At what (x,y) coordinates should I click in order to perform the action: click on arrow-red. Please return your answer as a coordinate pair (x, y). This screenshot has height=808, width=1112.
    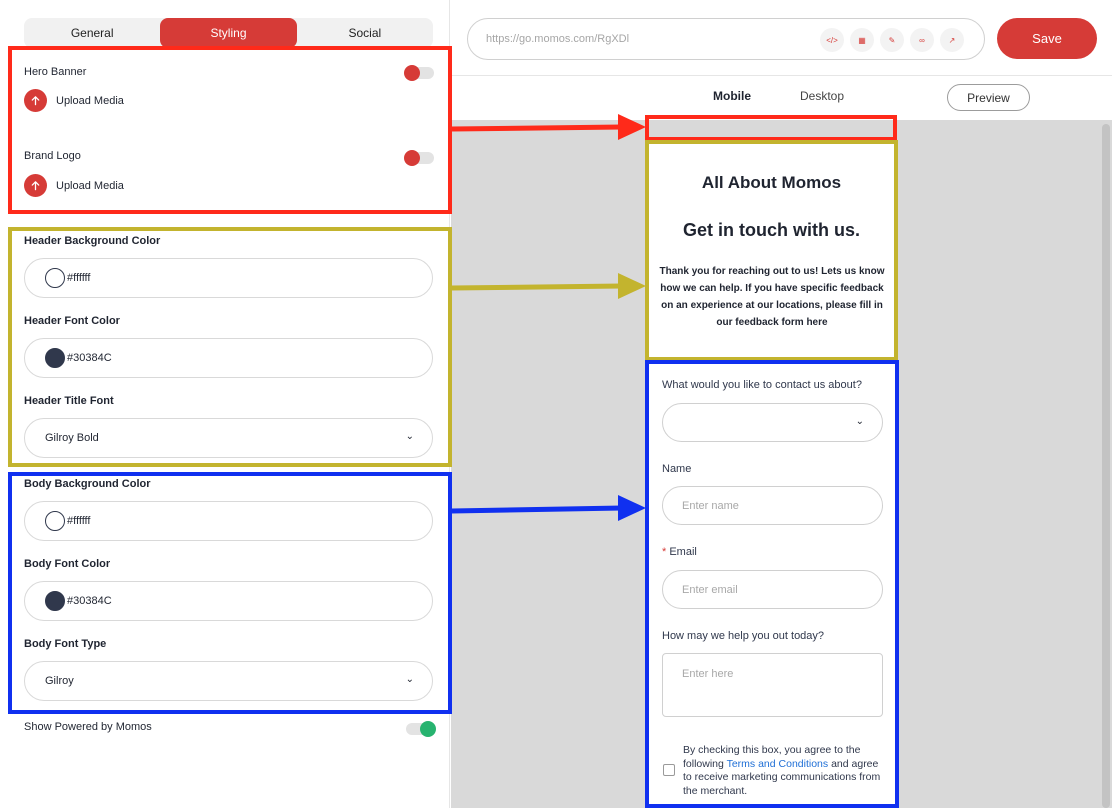
    Looking at the image, I should click on (548, 127).